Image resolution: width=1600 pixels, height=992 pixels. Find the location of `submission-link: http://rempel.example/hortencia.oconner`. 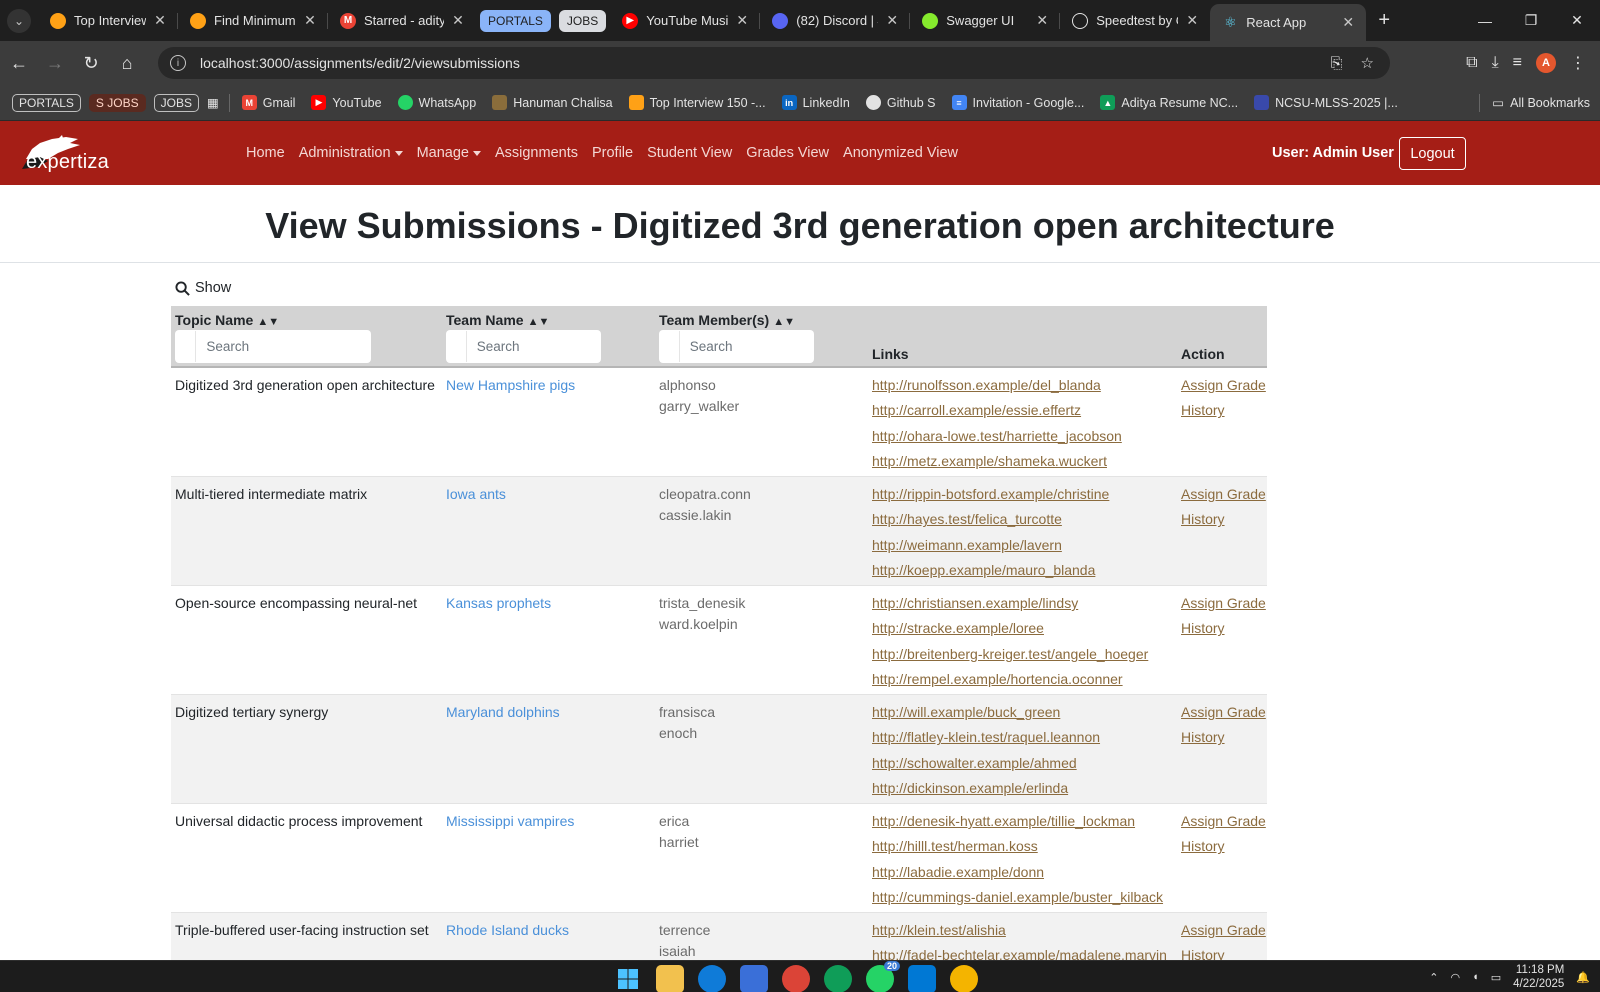

submission-link: http://rempel.example/hortencia.oconner is located at coordinates (1010, 681).